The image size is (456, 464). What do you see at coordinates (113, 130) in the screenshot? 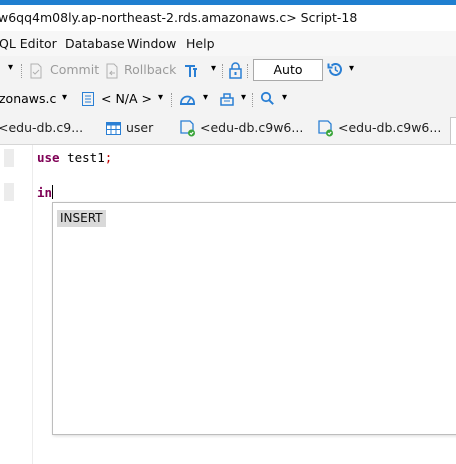
I see `table-icon` at bounding box center [113, 130].